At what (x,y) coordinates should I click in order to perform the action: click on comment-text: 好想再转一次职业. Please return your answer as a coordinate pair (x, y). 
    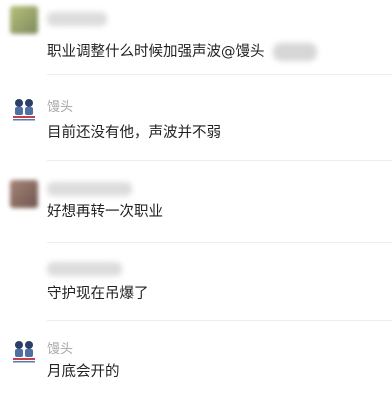
    Looking at the image, I should click on (105, 212).